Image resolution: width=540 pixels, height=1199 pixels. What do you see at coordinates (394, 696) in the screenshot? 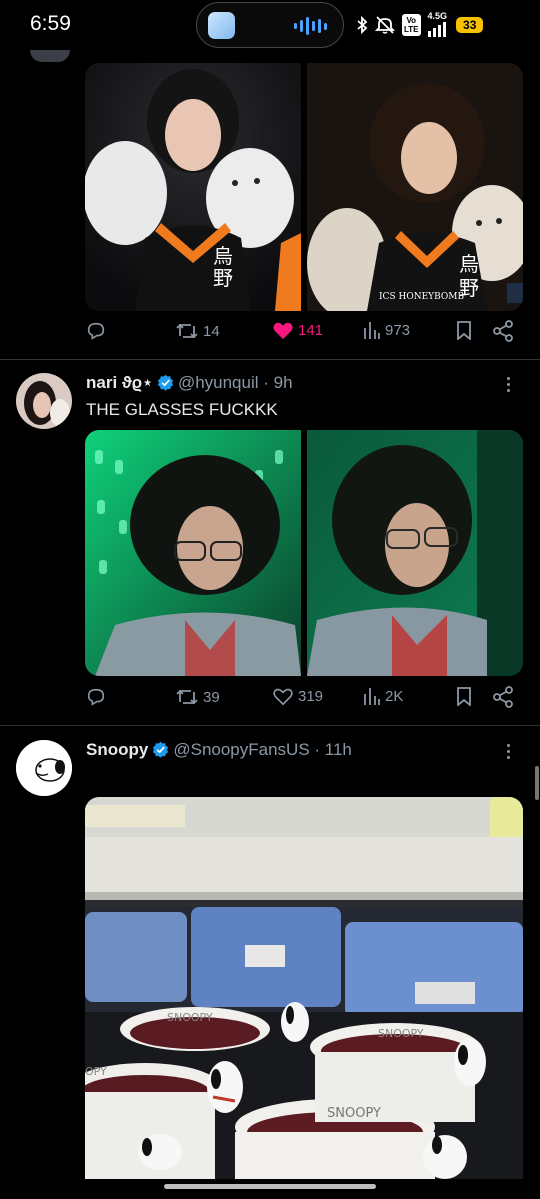
I see `view-count: 2K` at bounding box center [394, 696].